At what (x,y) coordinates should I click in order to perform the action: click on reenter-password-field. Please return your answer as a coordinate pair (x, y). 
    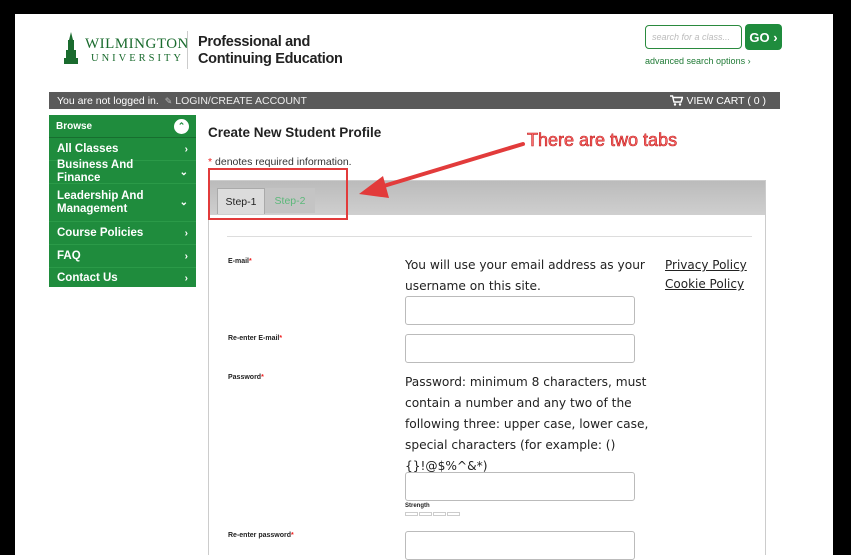
    Looking at the image, I should click on (520, 545).